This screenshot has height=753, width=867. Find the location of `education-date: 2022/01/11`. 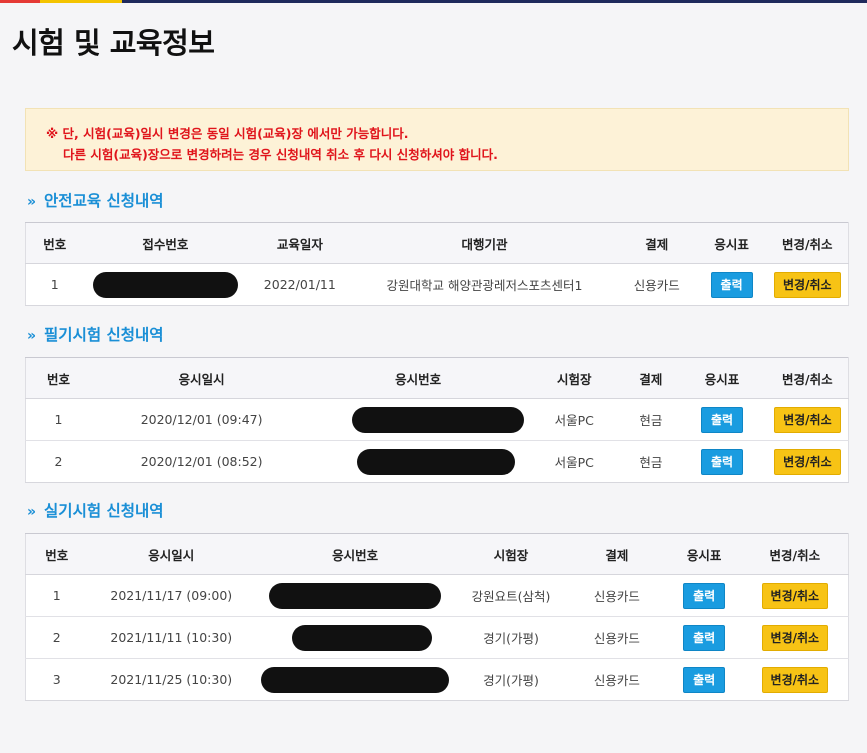

education-date: 2022/01/11 is located at coordinates (299, 284).